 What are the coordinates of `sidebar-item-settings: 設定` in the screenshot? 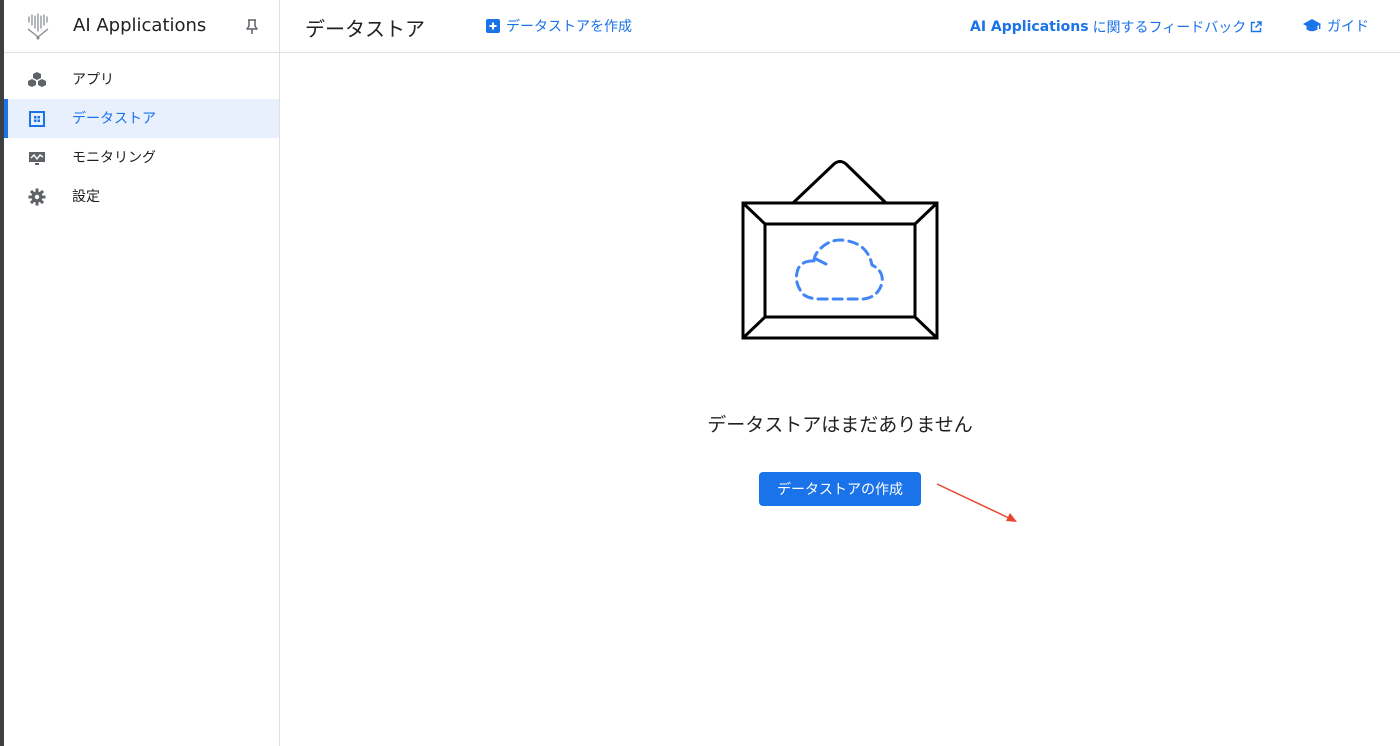 It's located at (141, 196).